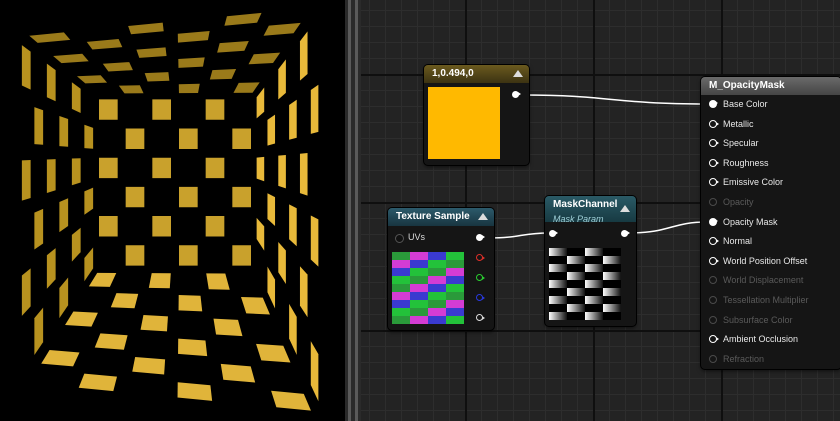  I want to click on texture-sample-node: Texture Sample UVs, so click(441, 269).